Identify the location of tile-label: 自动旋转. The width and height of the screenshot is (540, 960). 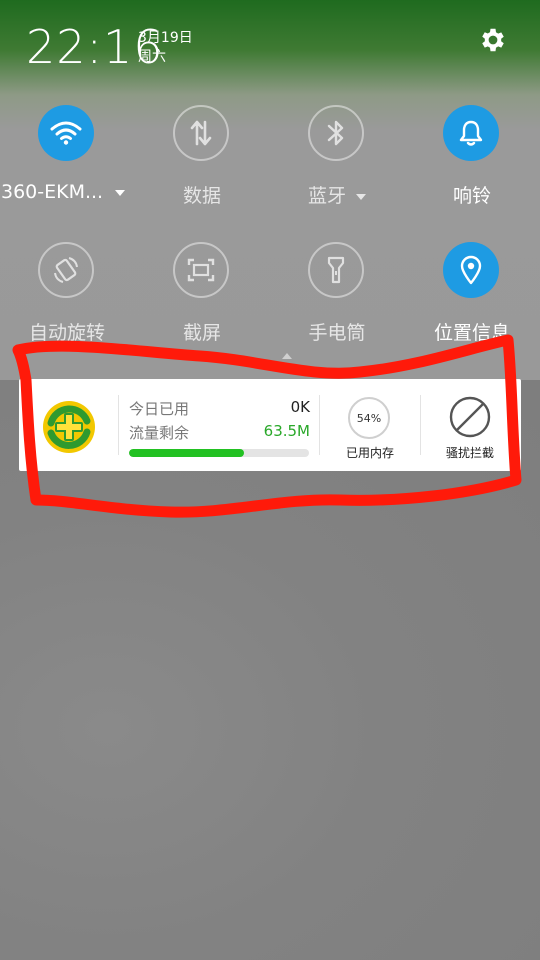
(66, 333).